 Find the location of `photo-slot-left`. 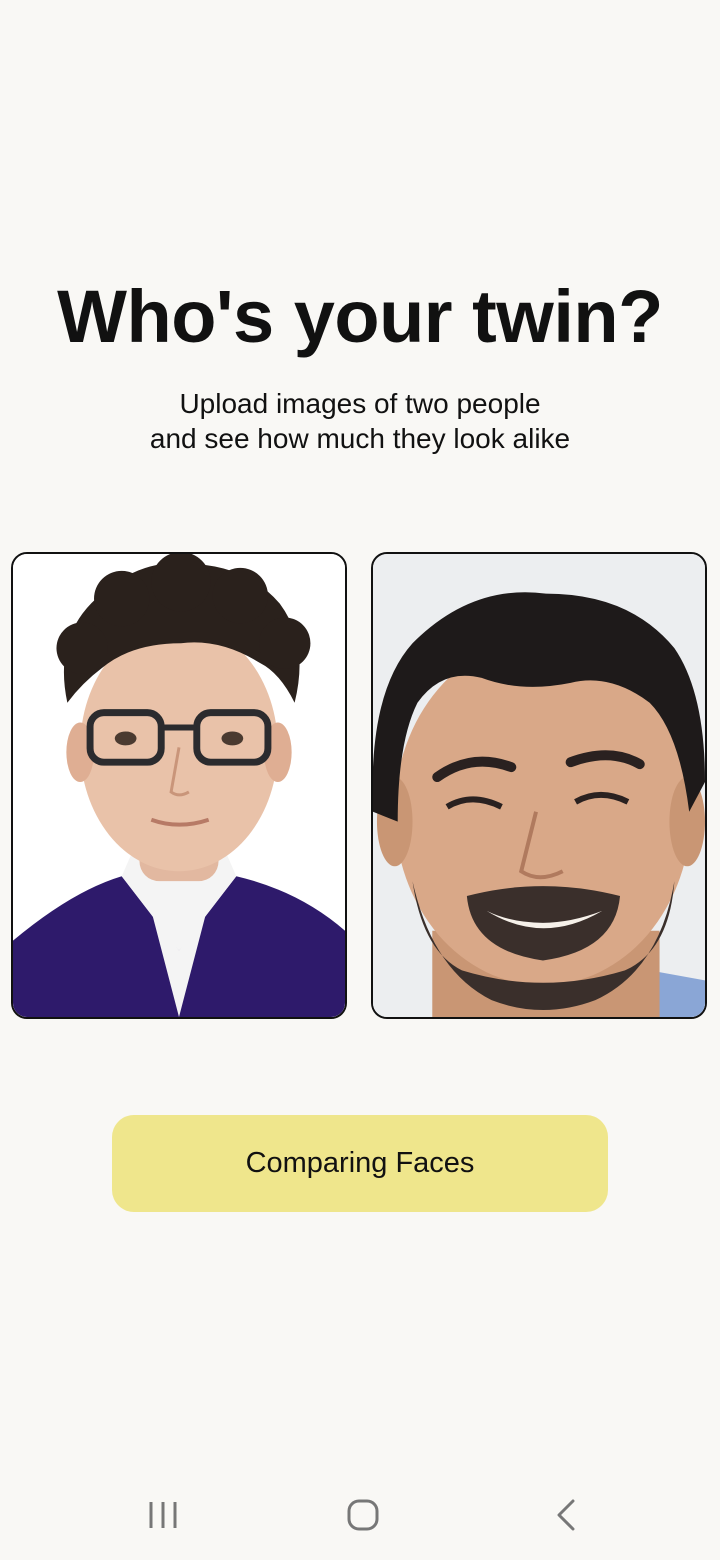

photo-slot-left is located at coordinates (179, 785).